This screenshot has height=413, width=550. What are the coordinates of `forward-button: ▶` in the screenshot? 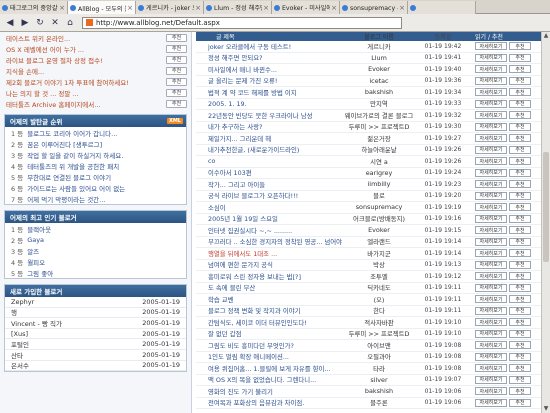 It's located at (25, 22).